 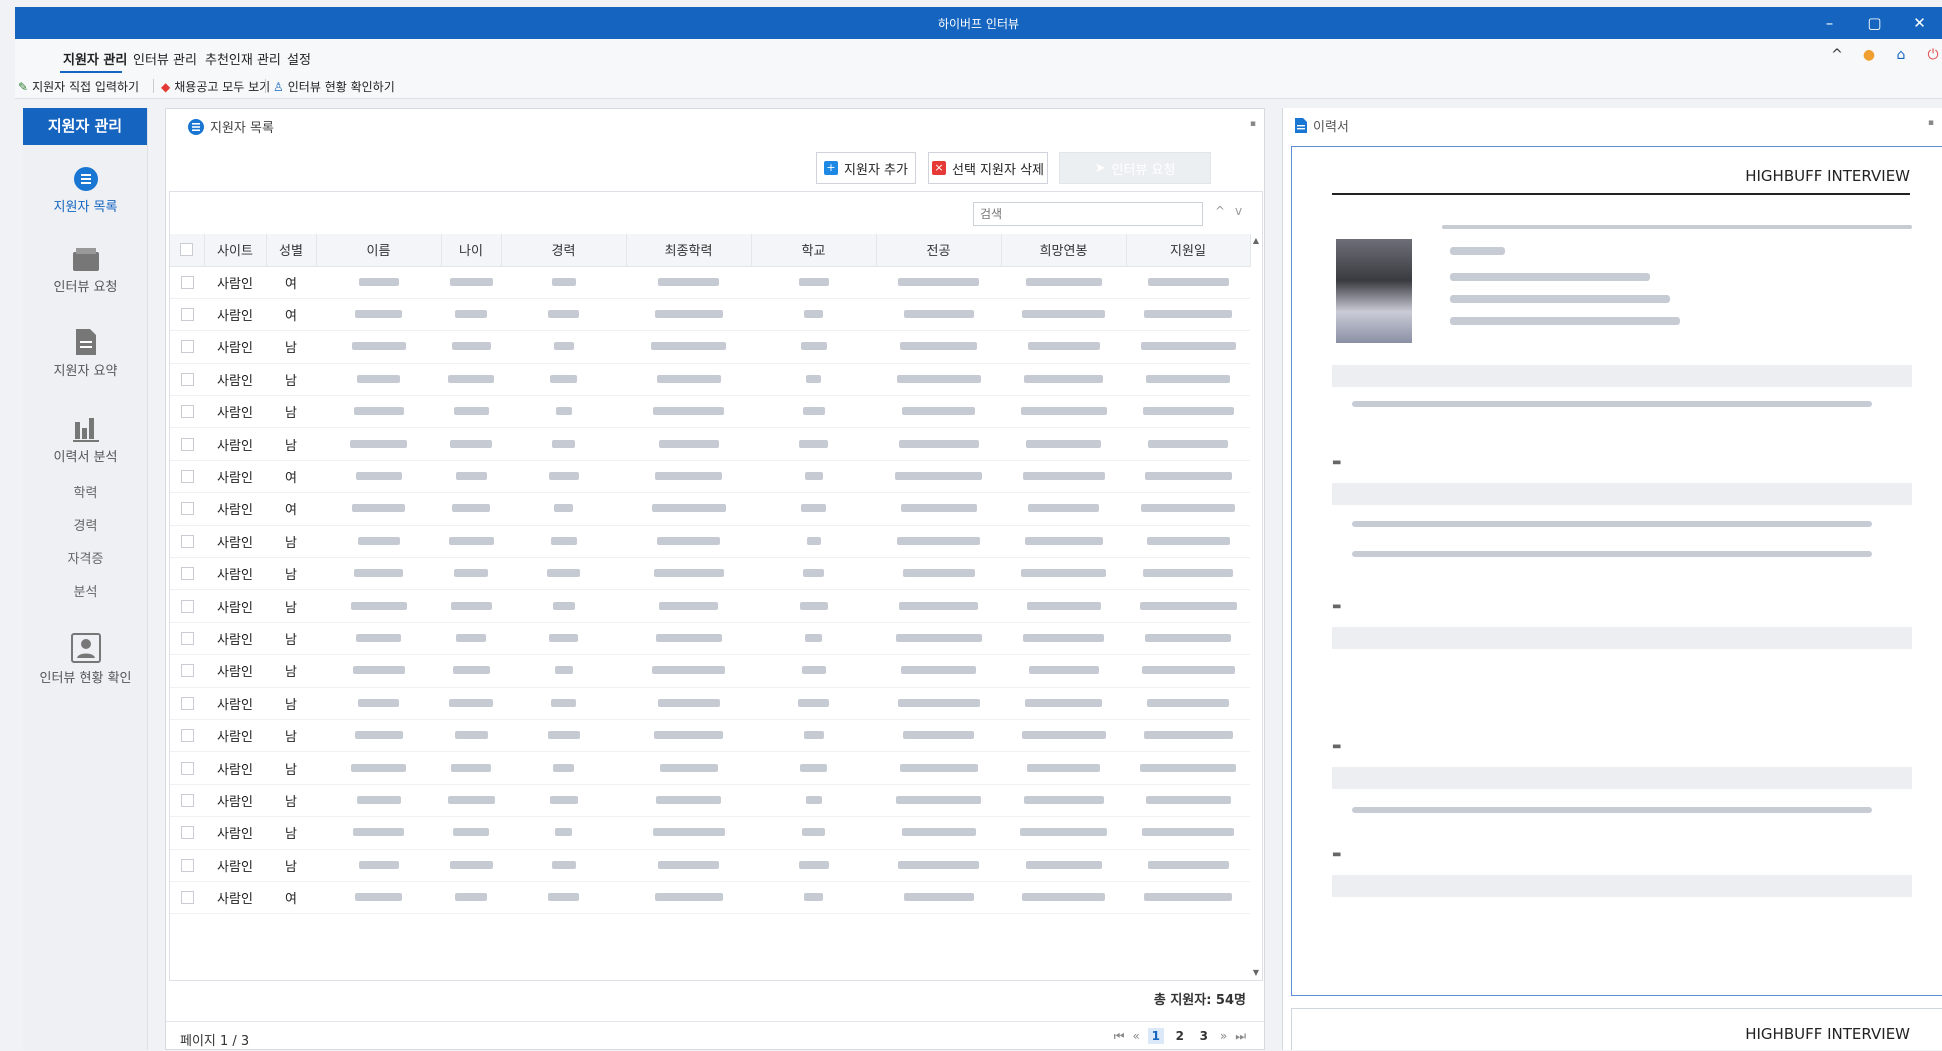 I want to click on power-icon: ⏻, so click(x=1933, y=55).